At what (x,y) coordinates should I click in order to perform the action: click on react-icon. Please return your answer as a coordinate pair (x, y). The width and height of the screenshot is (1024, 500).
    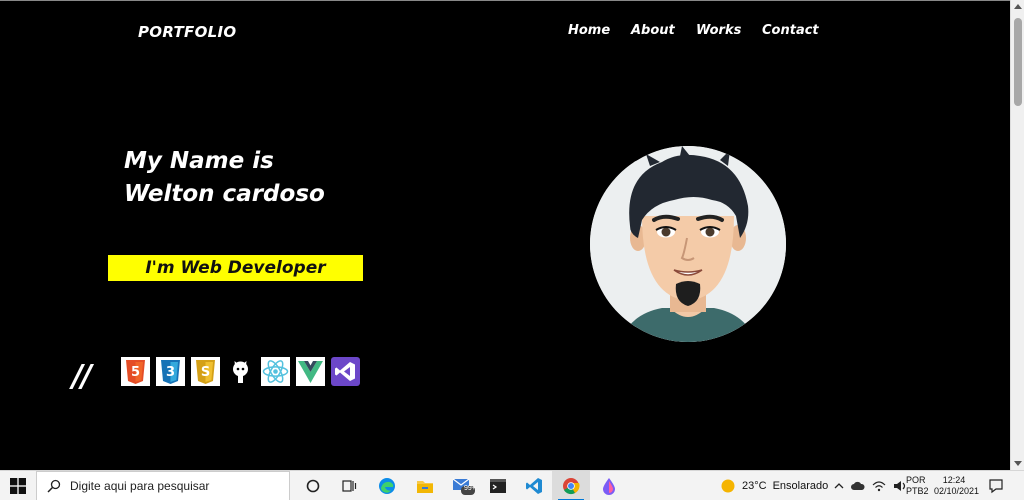
    Looking at the image, I should click on (275, 371).